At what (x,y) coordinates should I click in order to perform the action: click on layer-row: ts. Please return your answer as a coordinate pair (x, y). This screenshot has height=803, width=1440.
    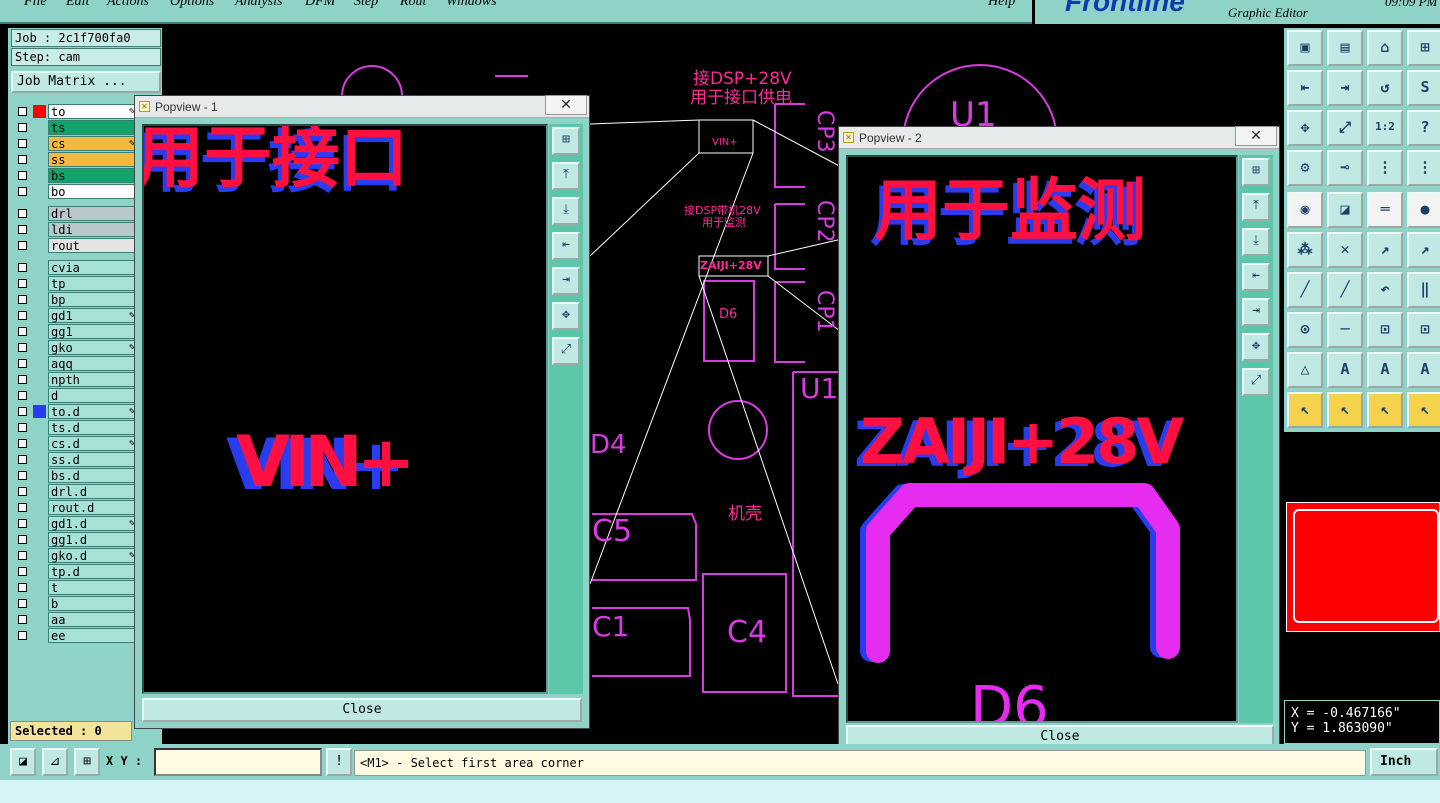
    Looking at the image, I should click on (76, 127).